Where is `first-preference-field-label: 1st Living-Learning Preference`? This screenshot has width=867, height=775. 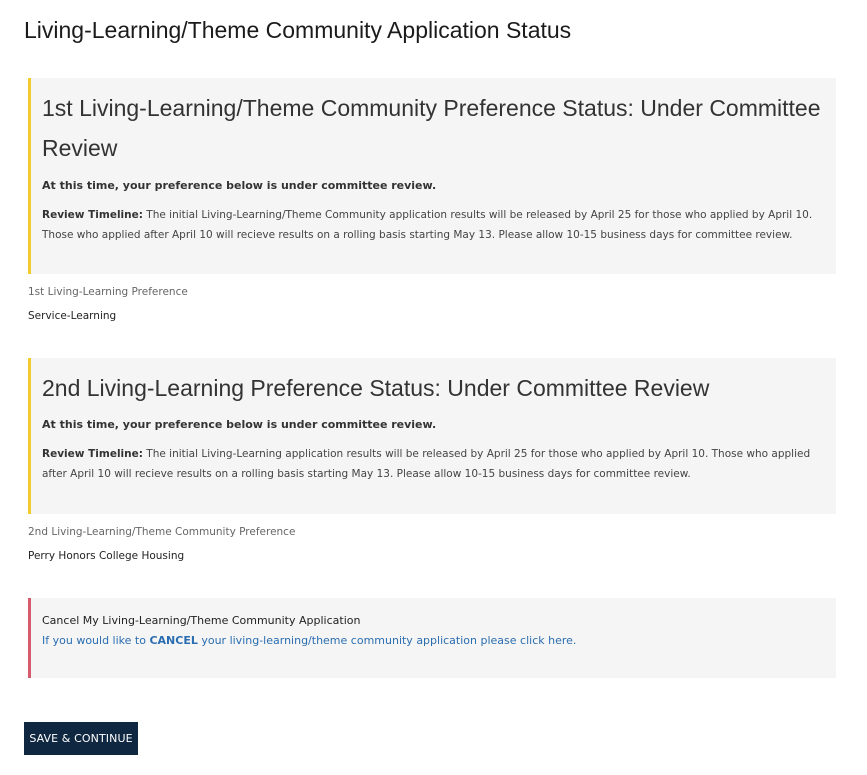
first-preference-field-label: 1st Living-Learning Preference is located at coordinates (108, 292).